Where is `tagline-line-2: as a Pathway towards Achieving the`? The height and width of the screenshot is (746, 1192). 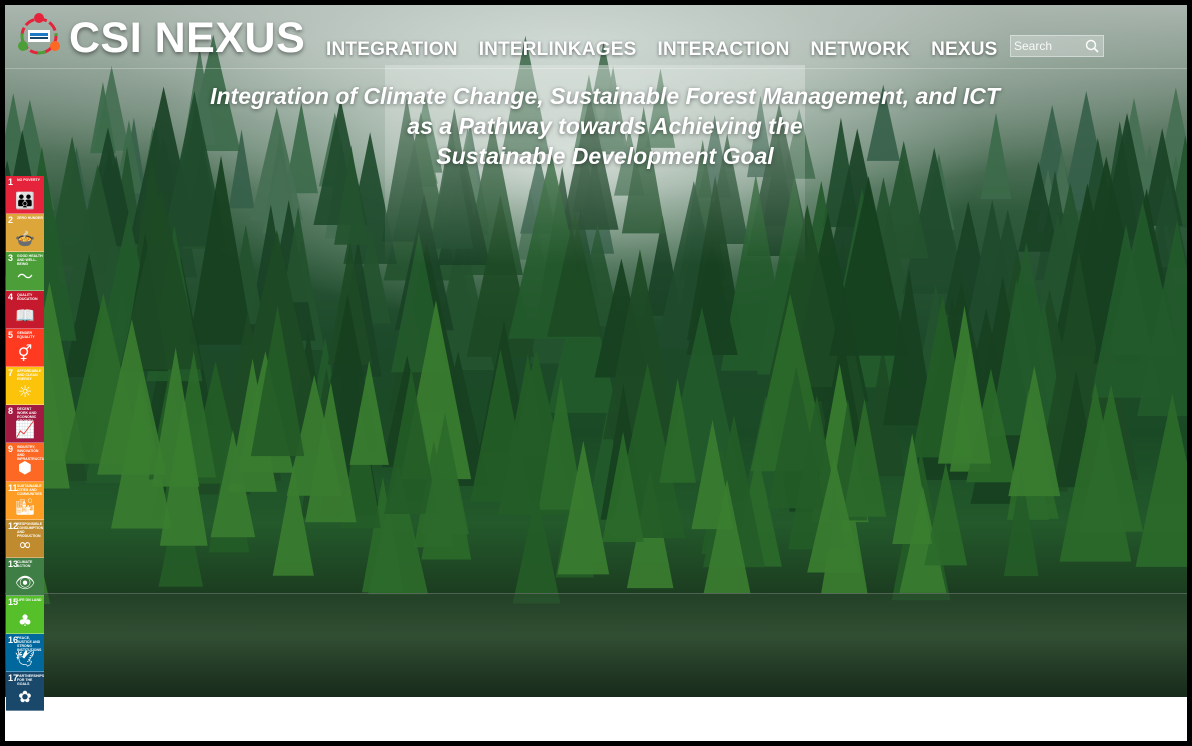 tagline-line-2: as a Pathway towards Achieving the is located at coordinates (605, 126).